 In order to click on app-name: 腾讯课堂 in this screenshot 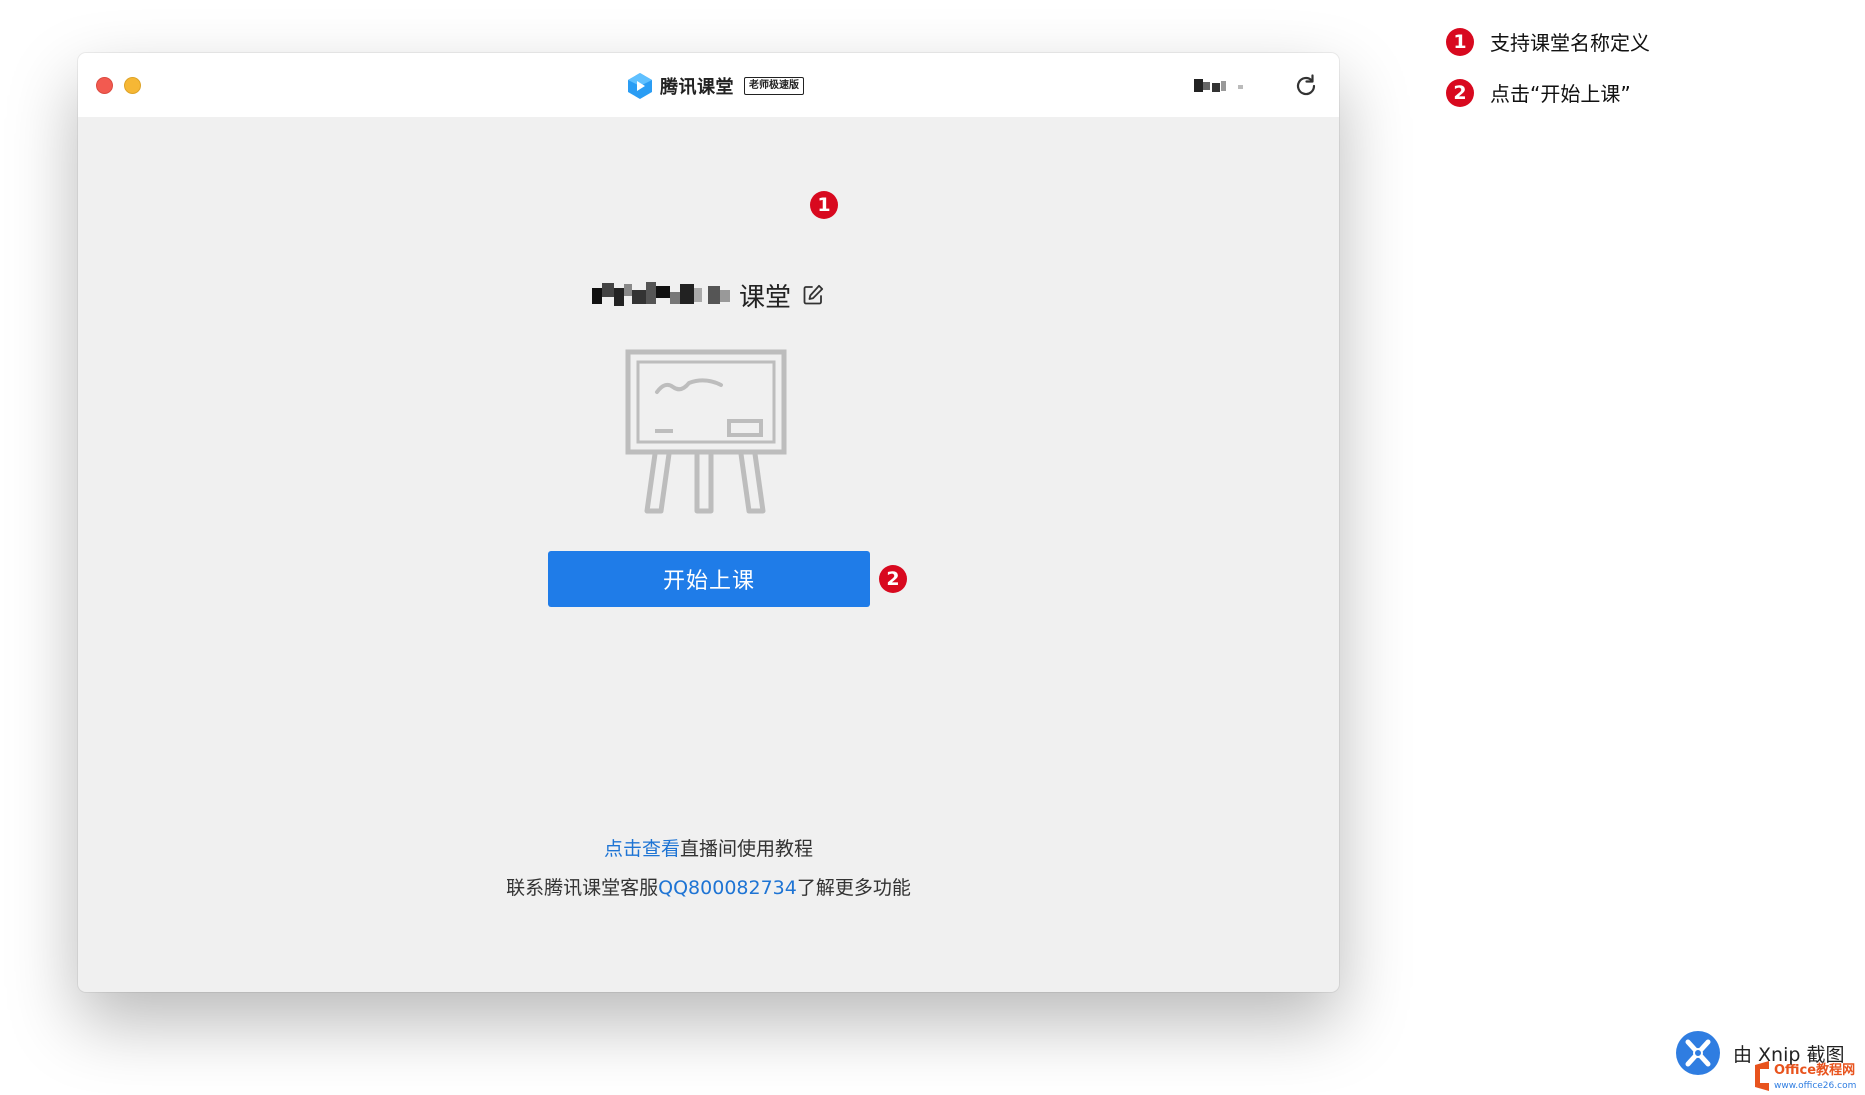, I will do `click(697, 87)`.